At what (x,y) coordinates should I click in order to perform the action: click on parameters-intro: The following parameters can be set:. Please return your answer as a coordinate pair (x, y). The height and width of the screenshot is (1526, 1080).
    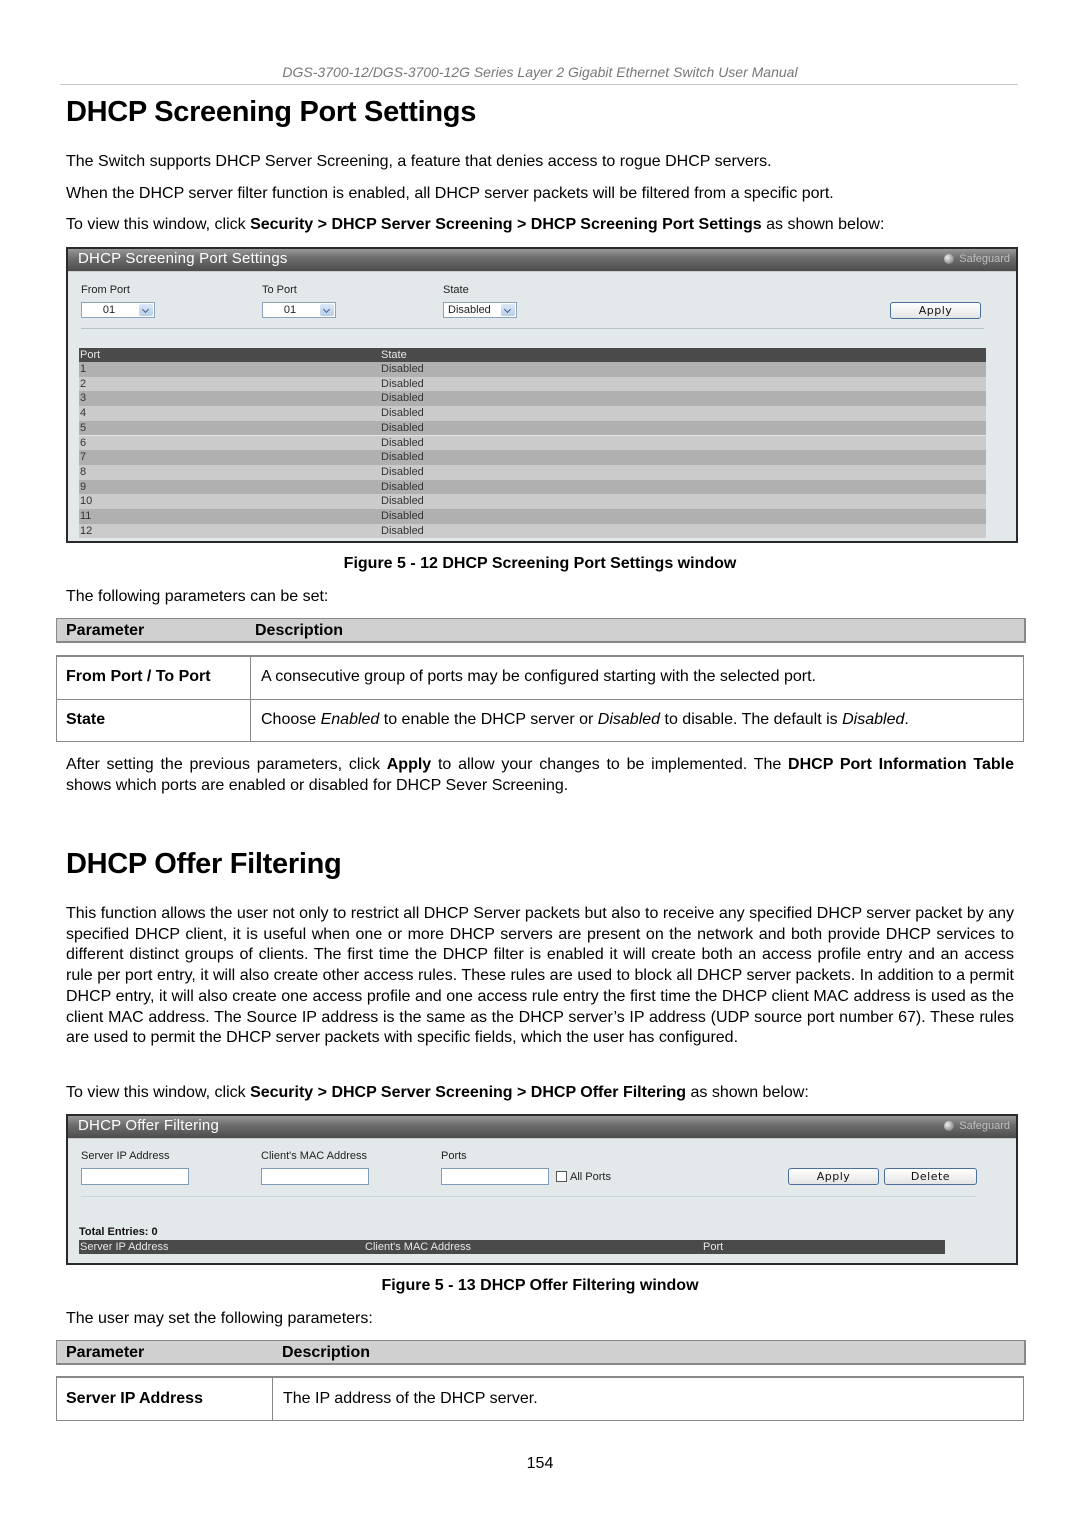
    Looking at the image, I should click on (197, 596).